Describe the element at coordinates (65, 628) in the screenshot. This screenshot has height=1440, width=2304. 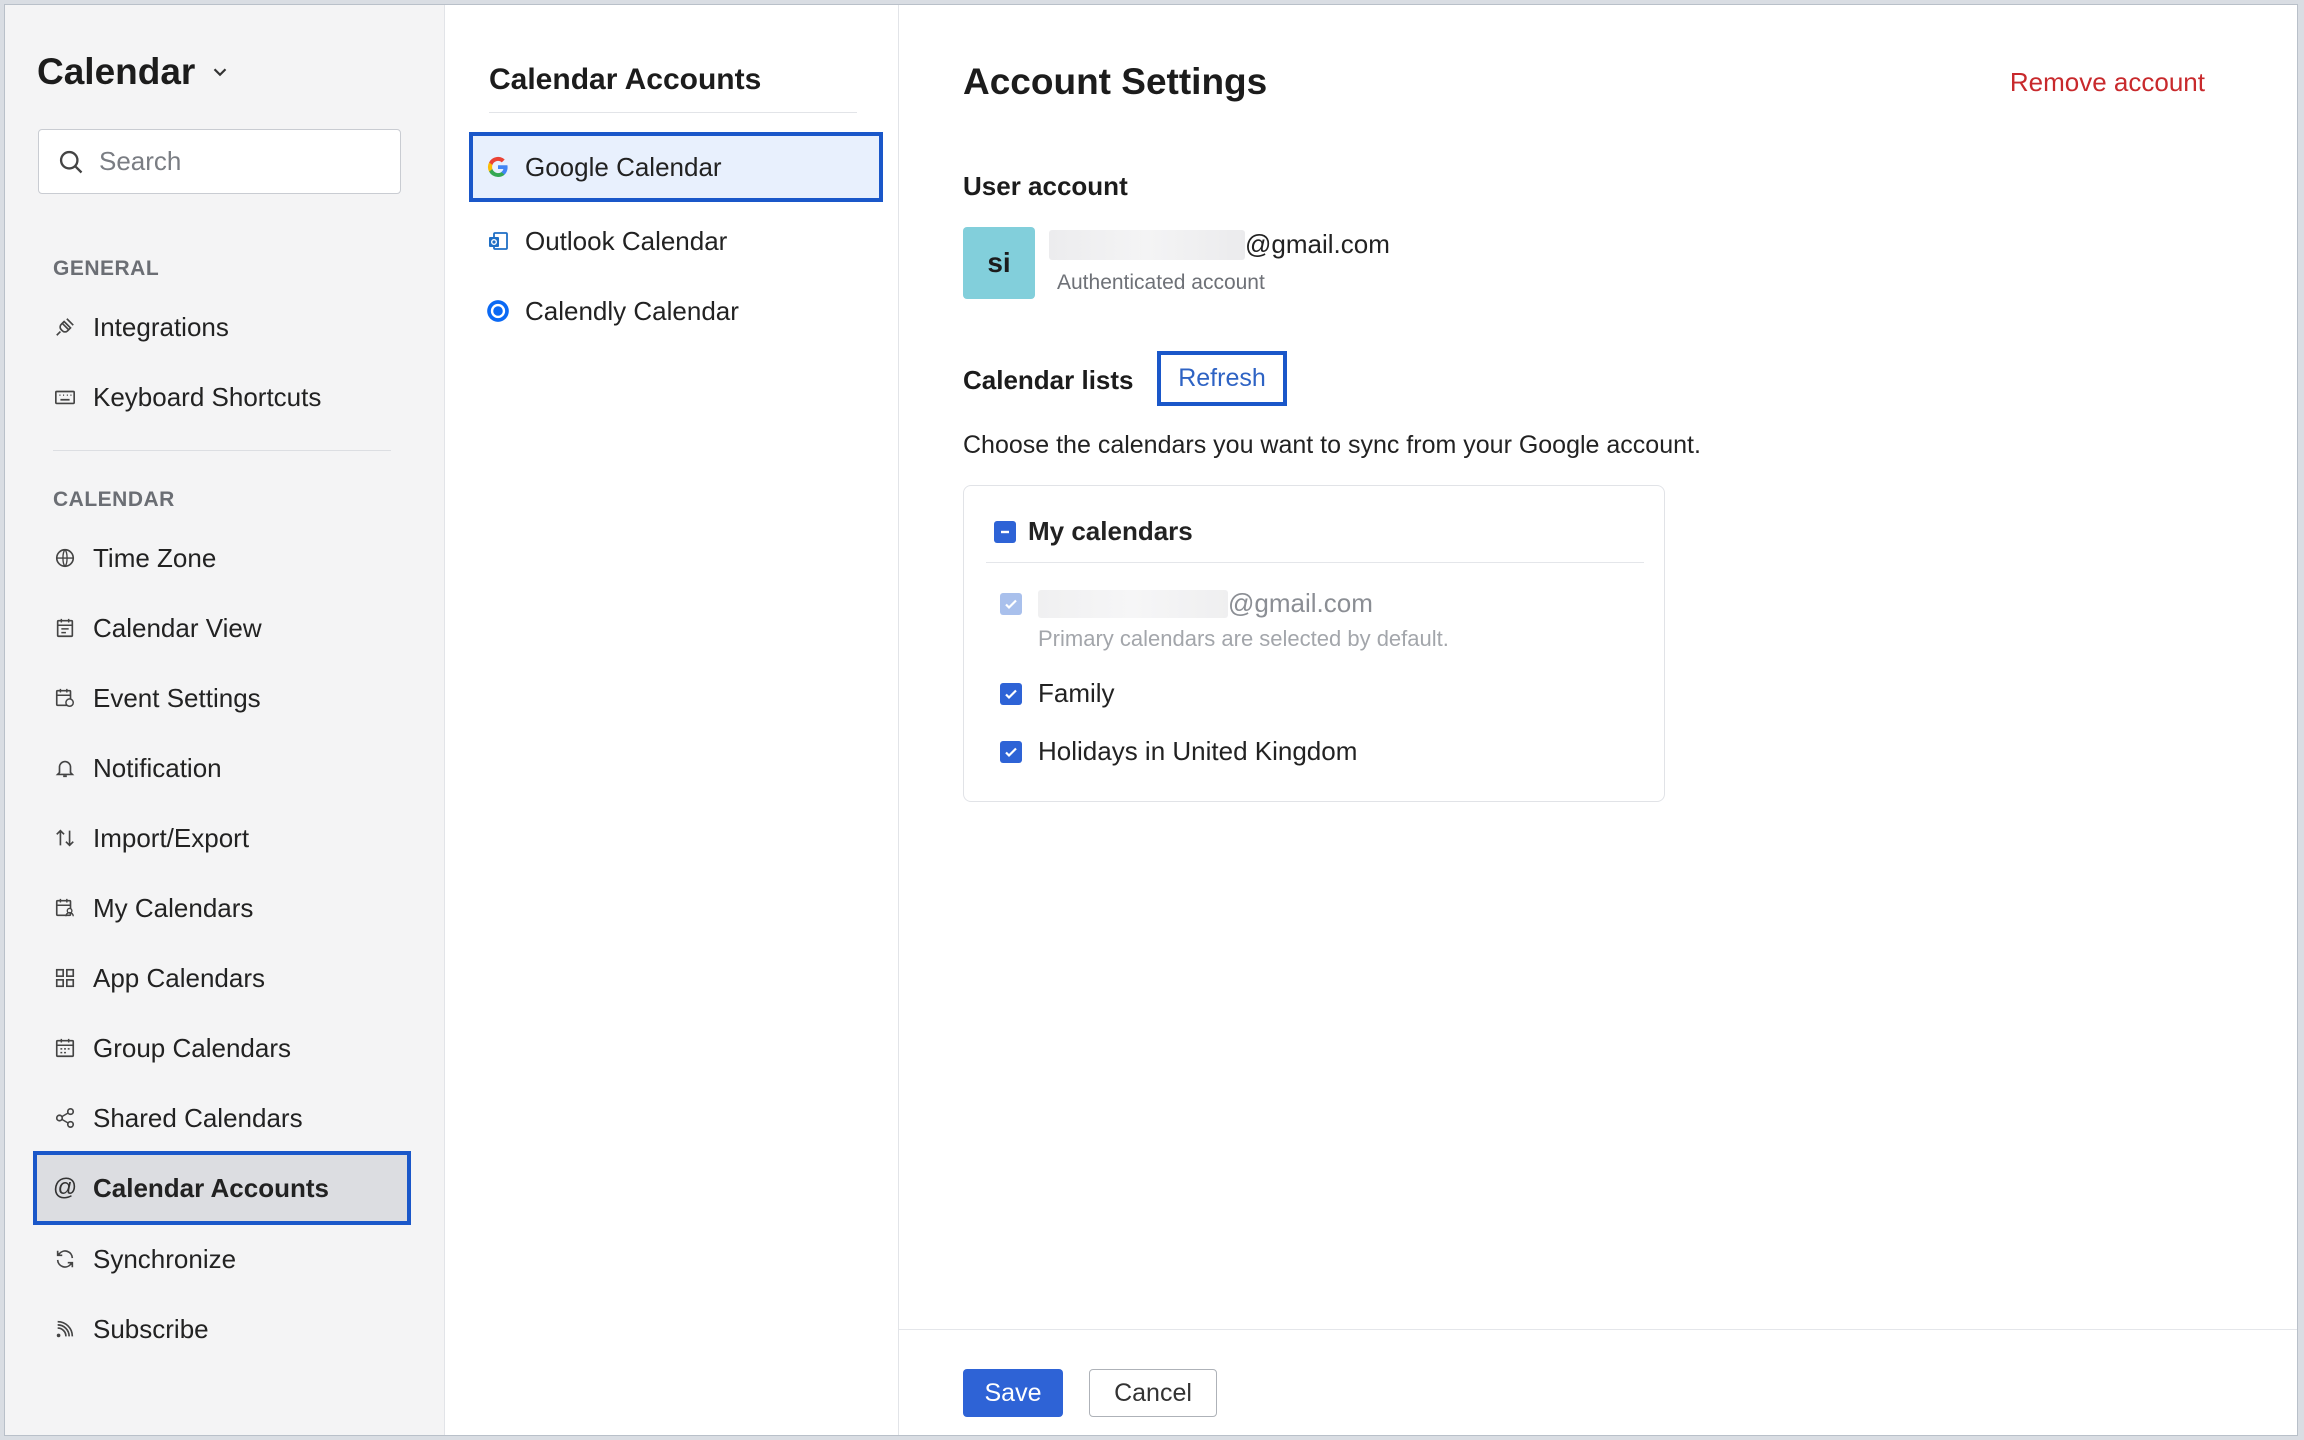
I see `calendar-view-icon` at that location.